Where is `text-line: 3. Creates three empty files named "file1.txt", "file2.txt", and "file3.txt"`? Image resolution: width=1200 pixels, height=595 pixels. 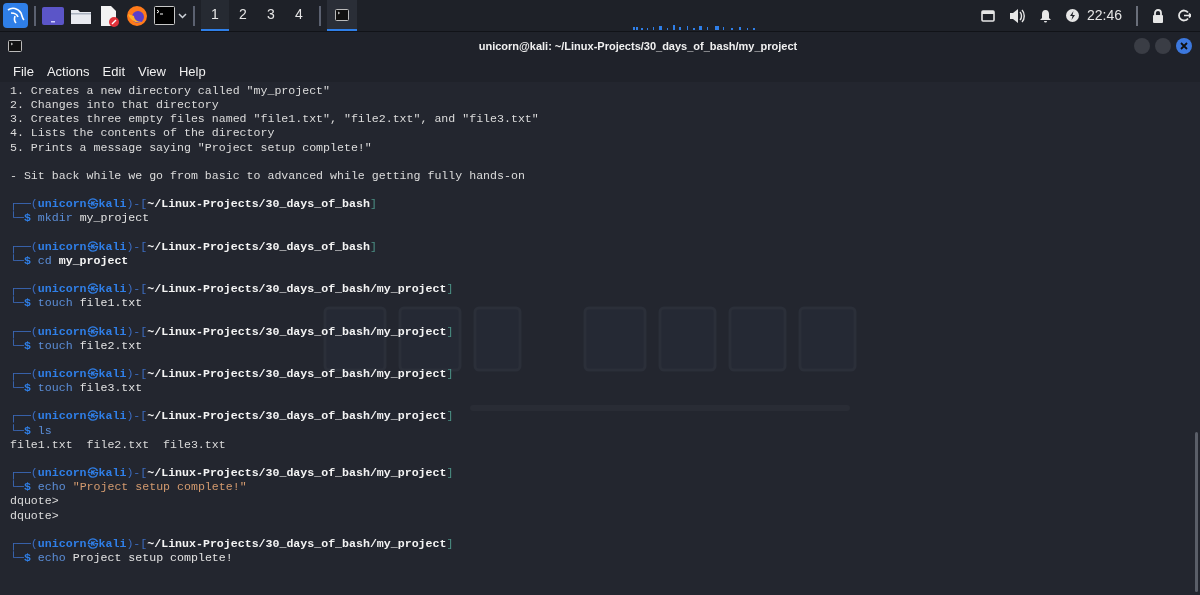 text-line: 3. Creates three empty files named "file1.txt", "file2.txt", and "file3.txt" is located at coordinates (274, 119).